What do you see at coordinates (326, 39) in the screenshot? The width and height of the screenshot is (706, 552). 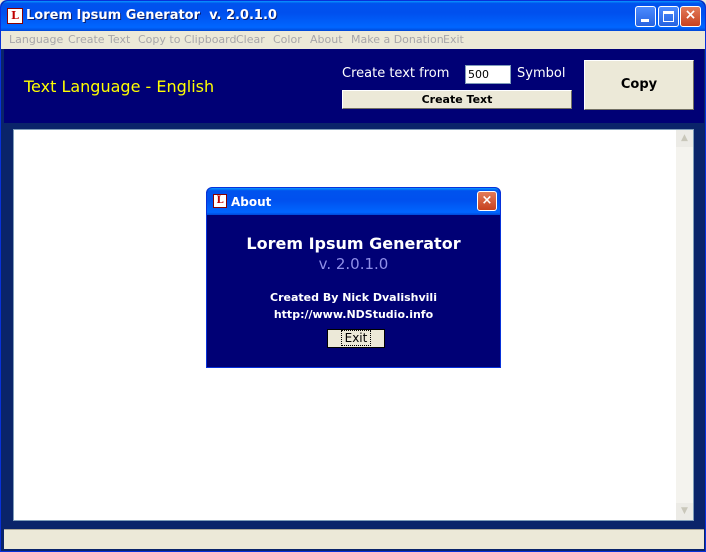 I see `menu-about: About` at bounding box center [326, 39].